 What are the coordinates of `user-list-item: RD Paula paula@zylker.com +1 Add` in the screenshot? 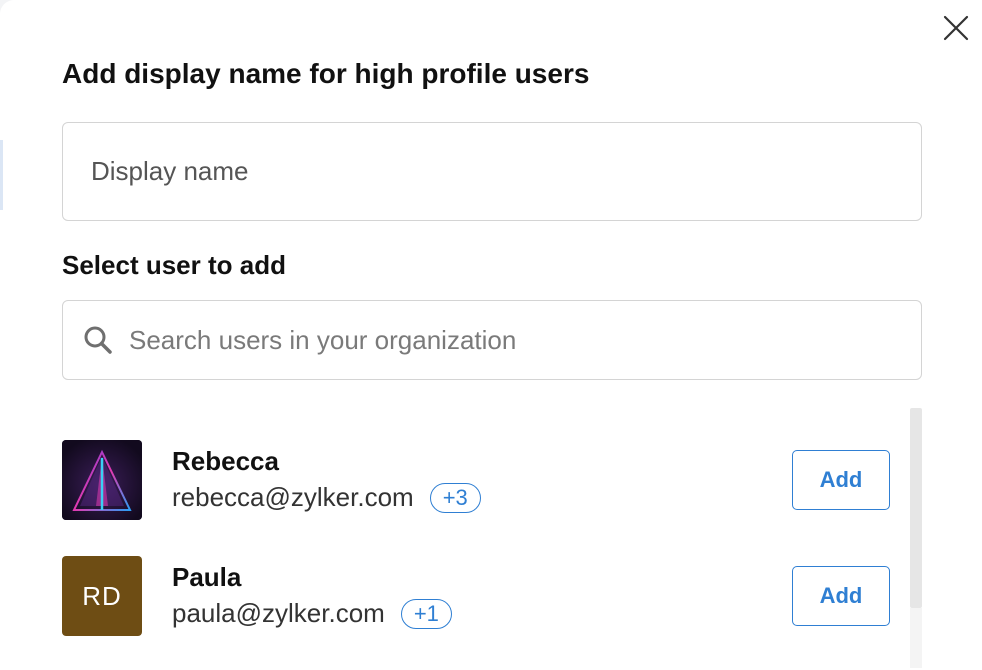 It's located at (477, 596).